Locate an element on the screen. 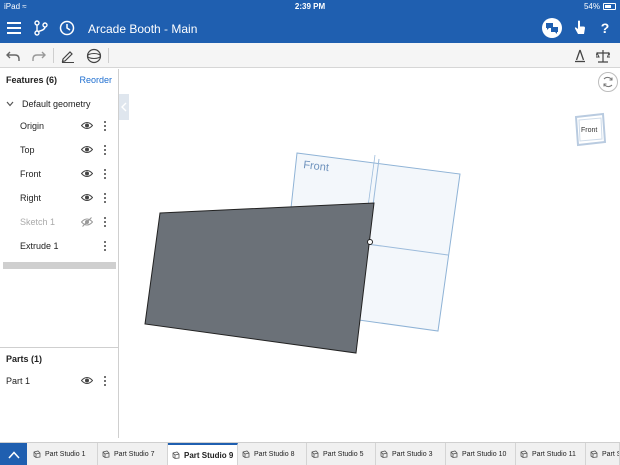  tab-label: Part Studio 5 is located at coordinates (343, 454).